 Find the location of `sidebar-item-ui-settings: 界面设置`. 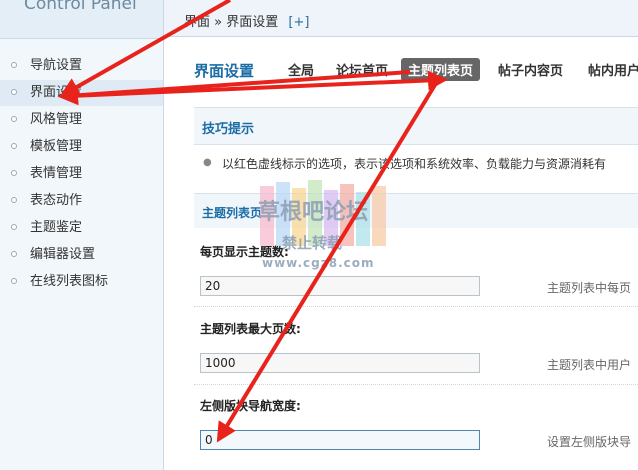

sidebar-item-ui-settings: 界面设置 is located at coordinates (81, 93).